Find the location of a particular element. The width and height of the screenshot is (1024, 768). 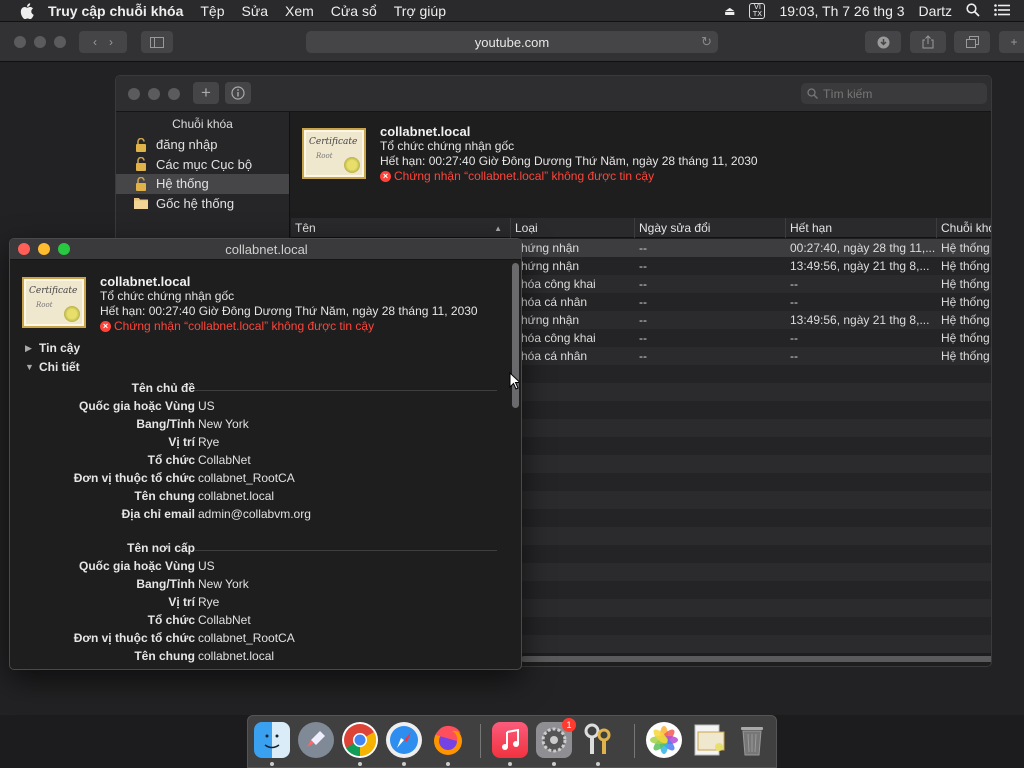

sidebar-toggle-button is located at coordinates (157, 42).